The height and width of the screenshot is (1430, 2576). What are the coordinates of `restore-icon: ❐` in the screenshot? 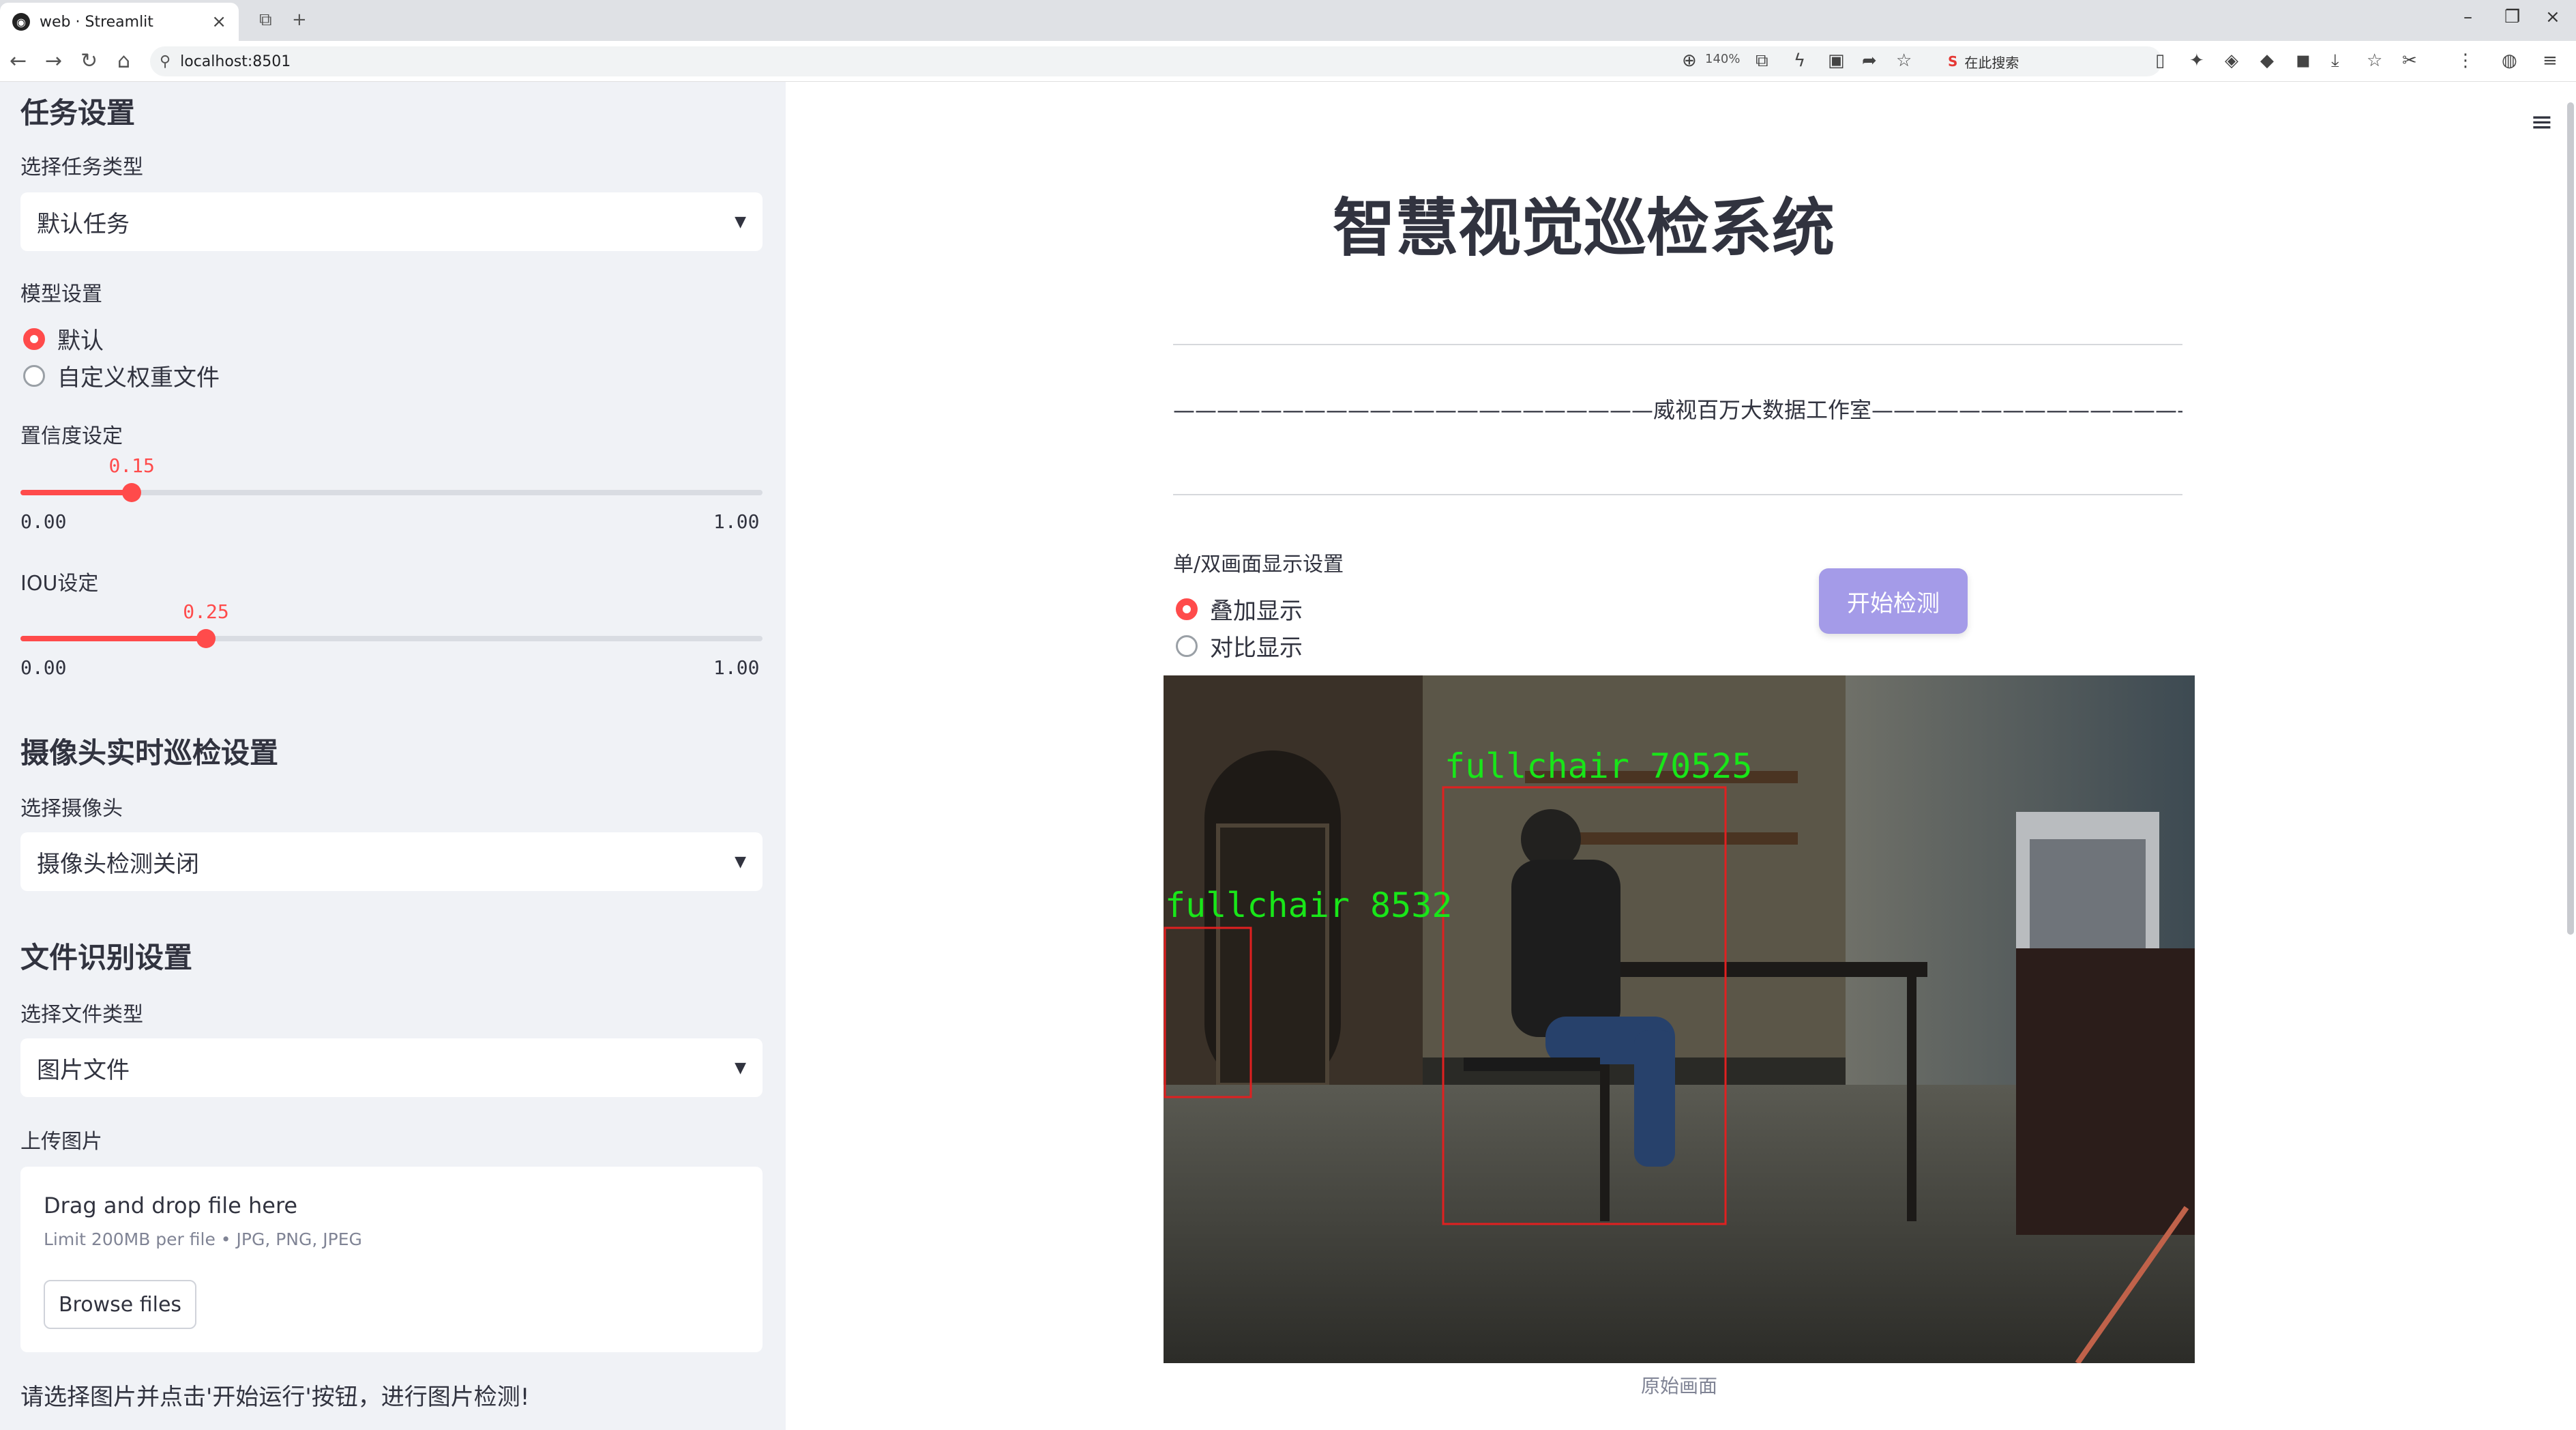 It's located at (2512, 17).